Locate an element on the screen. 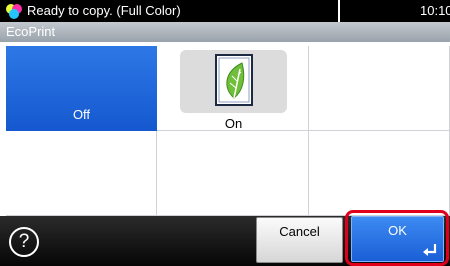  option-off-label: Off is located at coordinates (81, 114).